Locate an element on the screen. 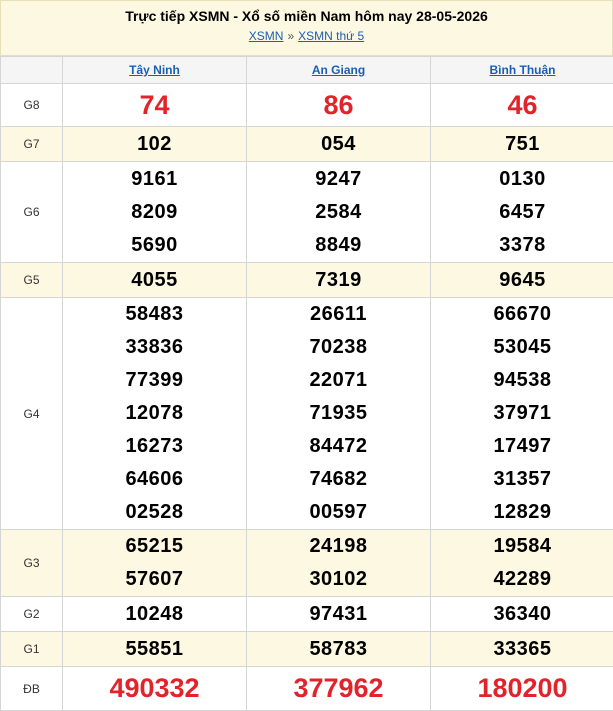 The height and width of the screenshot is (711, 613). prize-cell: 86 is located at coordinates (339, 105).